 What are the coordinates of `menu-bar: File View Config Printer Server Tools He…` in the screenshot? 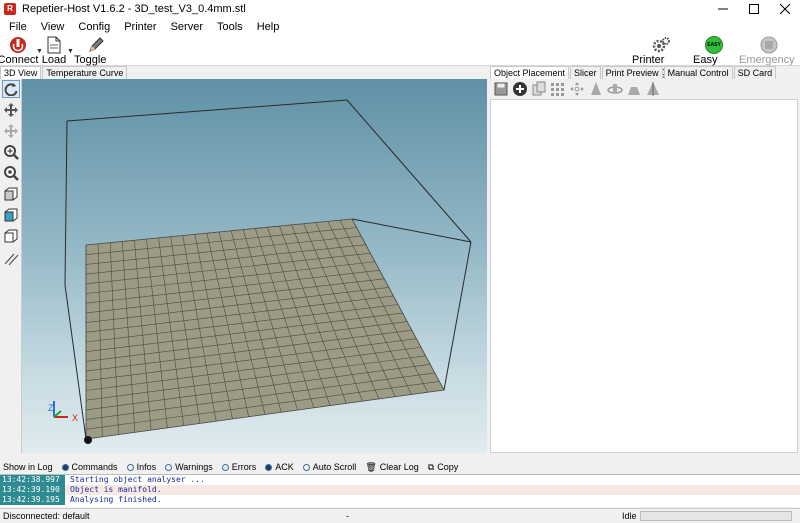 It's located at (400, 27).